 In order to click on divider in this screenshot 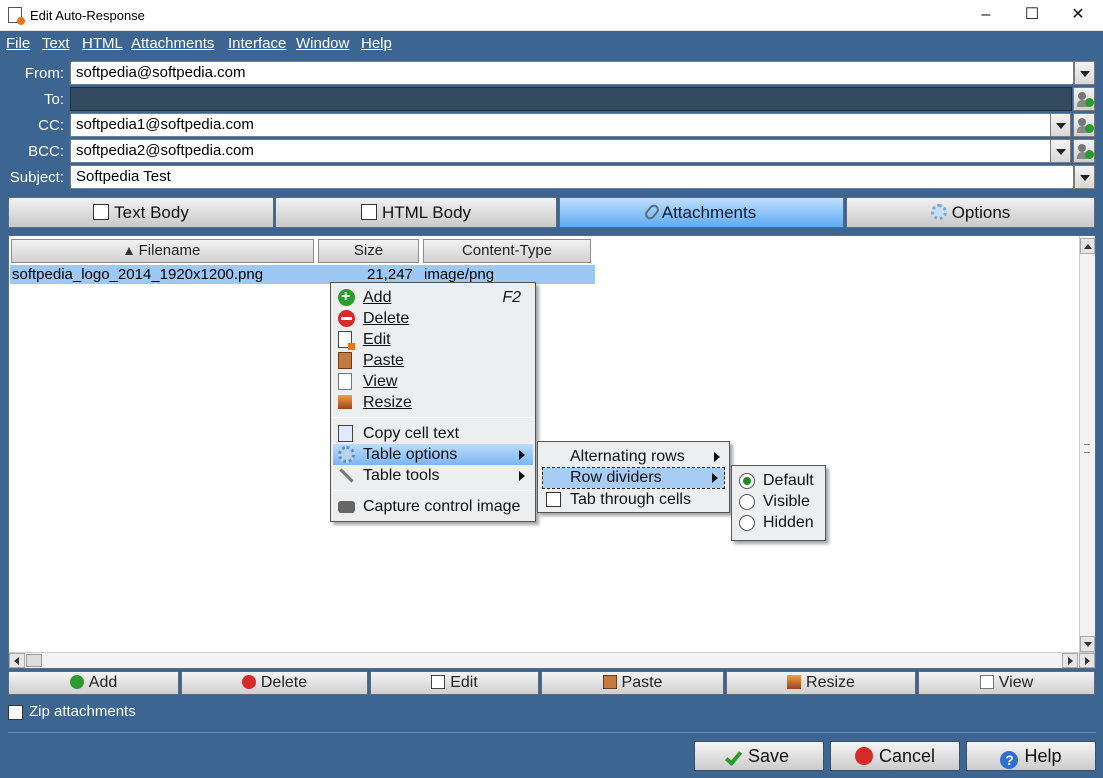, I will do `click(552, 732)`.